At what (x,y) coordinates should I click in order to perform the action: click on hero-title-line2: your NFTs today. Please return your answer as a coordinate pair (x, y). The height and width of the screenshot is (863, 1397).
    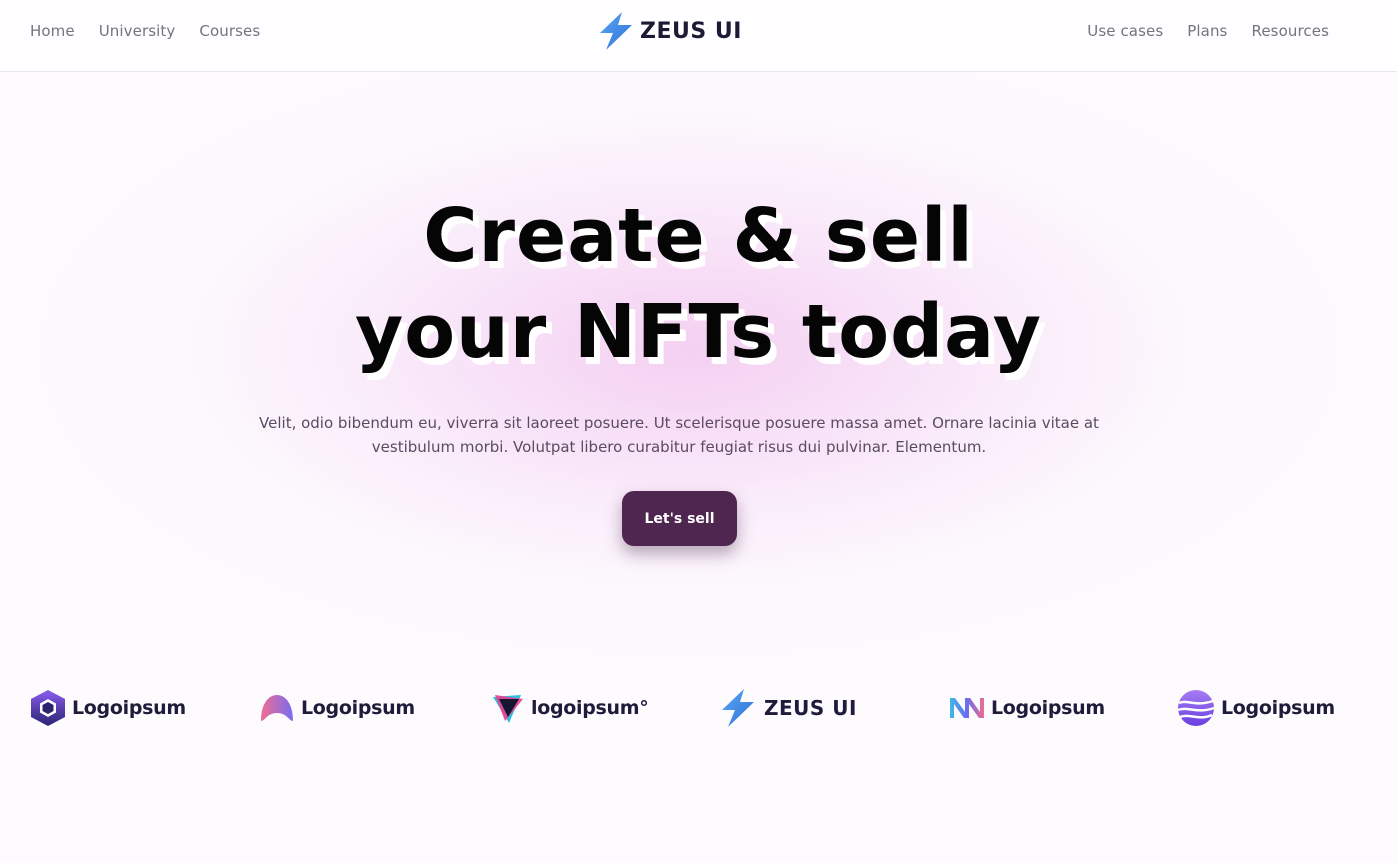
    Looking at the image, I should click on (698, 332).